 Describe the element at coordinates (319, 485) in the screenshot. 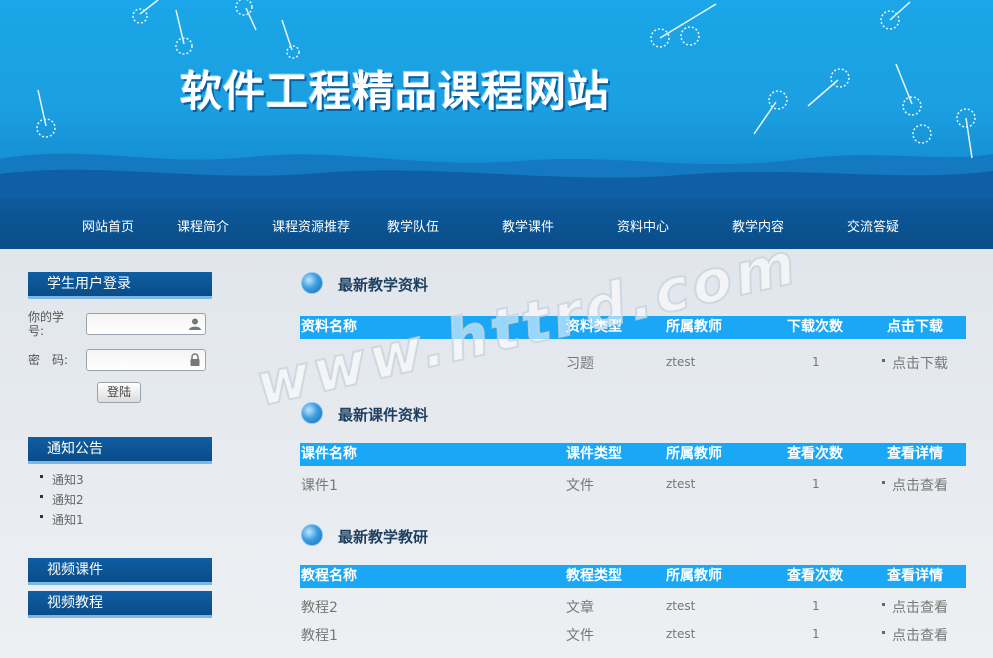

I see `courseware-name: 课件1` at that location.